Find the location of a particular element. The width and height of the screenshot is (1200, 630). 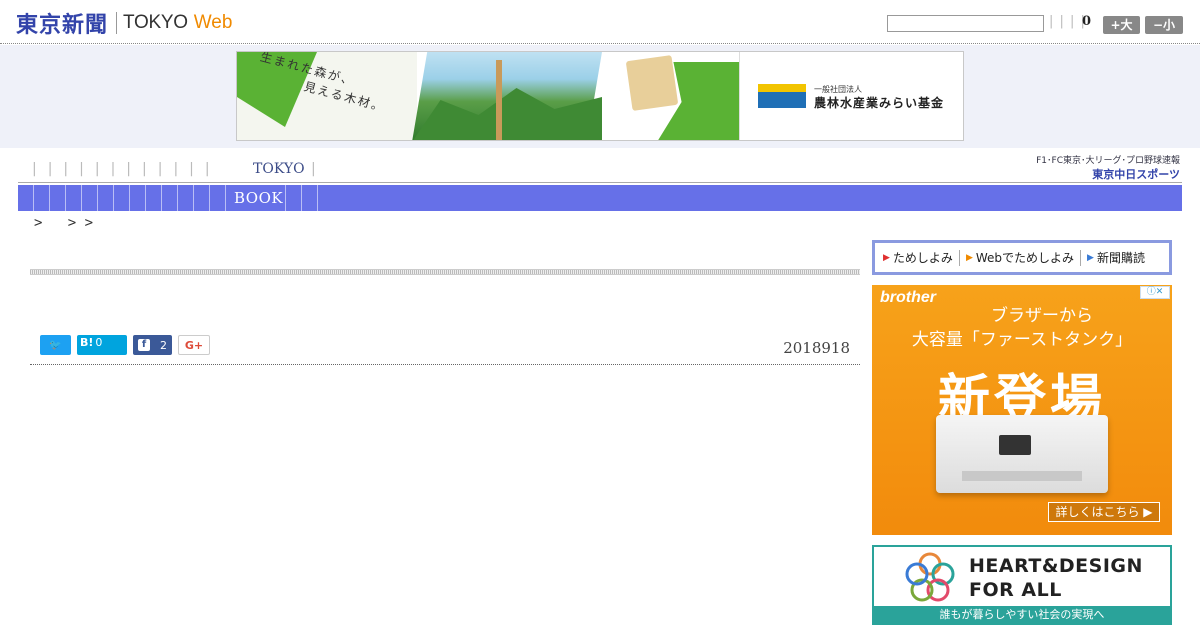

subscribe-link: ▶ 新聞購読 is located at coordinates (1116, 257).